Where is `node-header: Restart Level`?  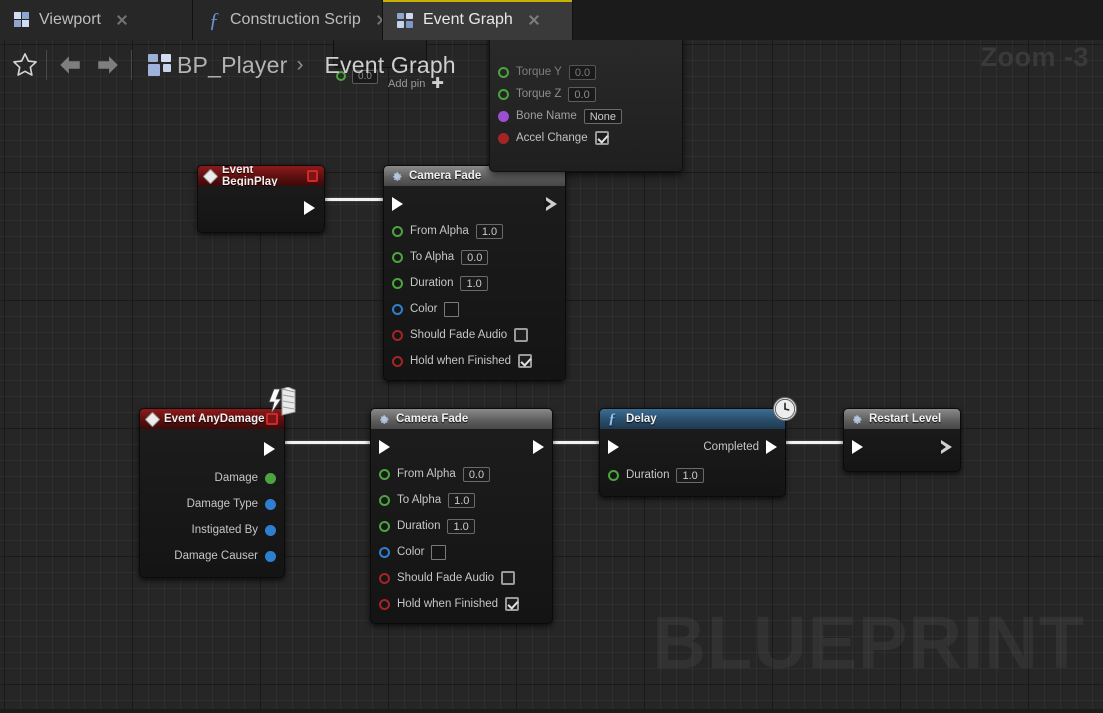
node-header: Restart Level is located at coordinates (902, 419).